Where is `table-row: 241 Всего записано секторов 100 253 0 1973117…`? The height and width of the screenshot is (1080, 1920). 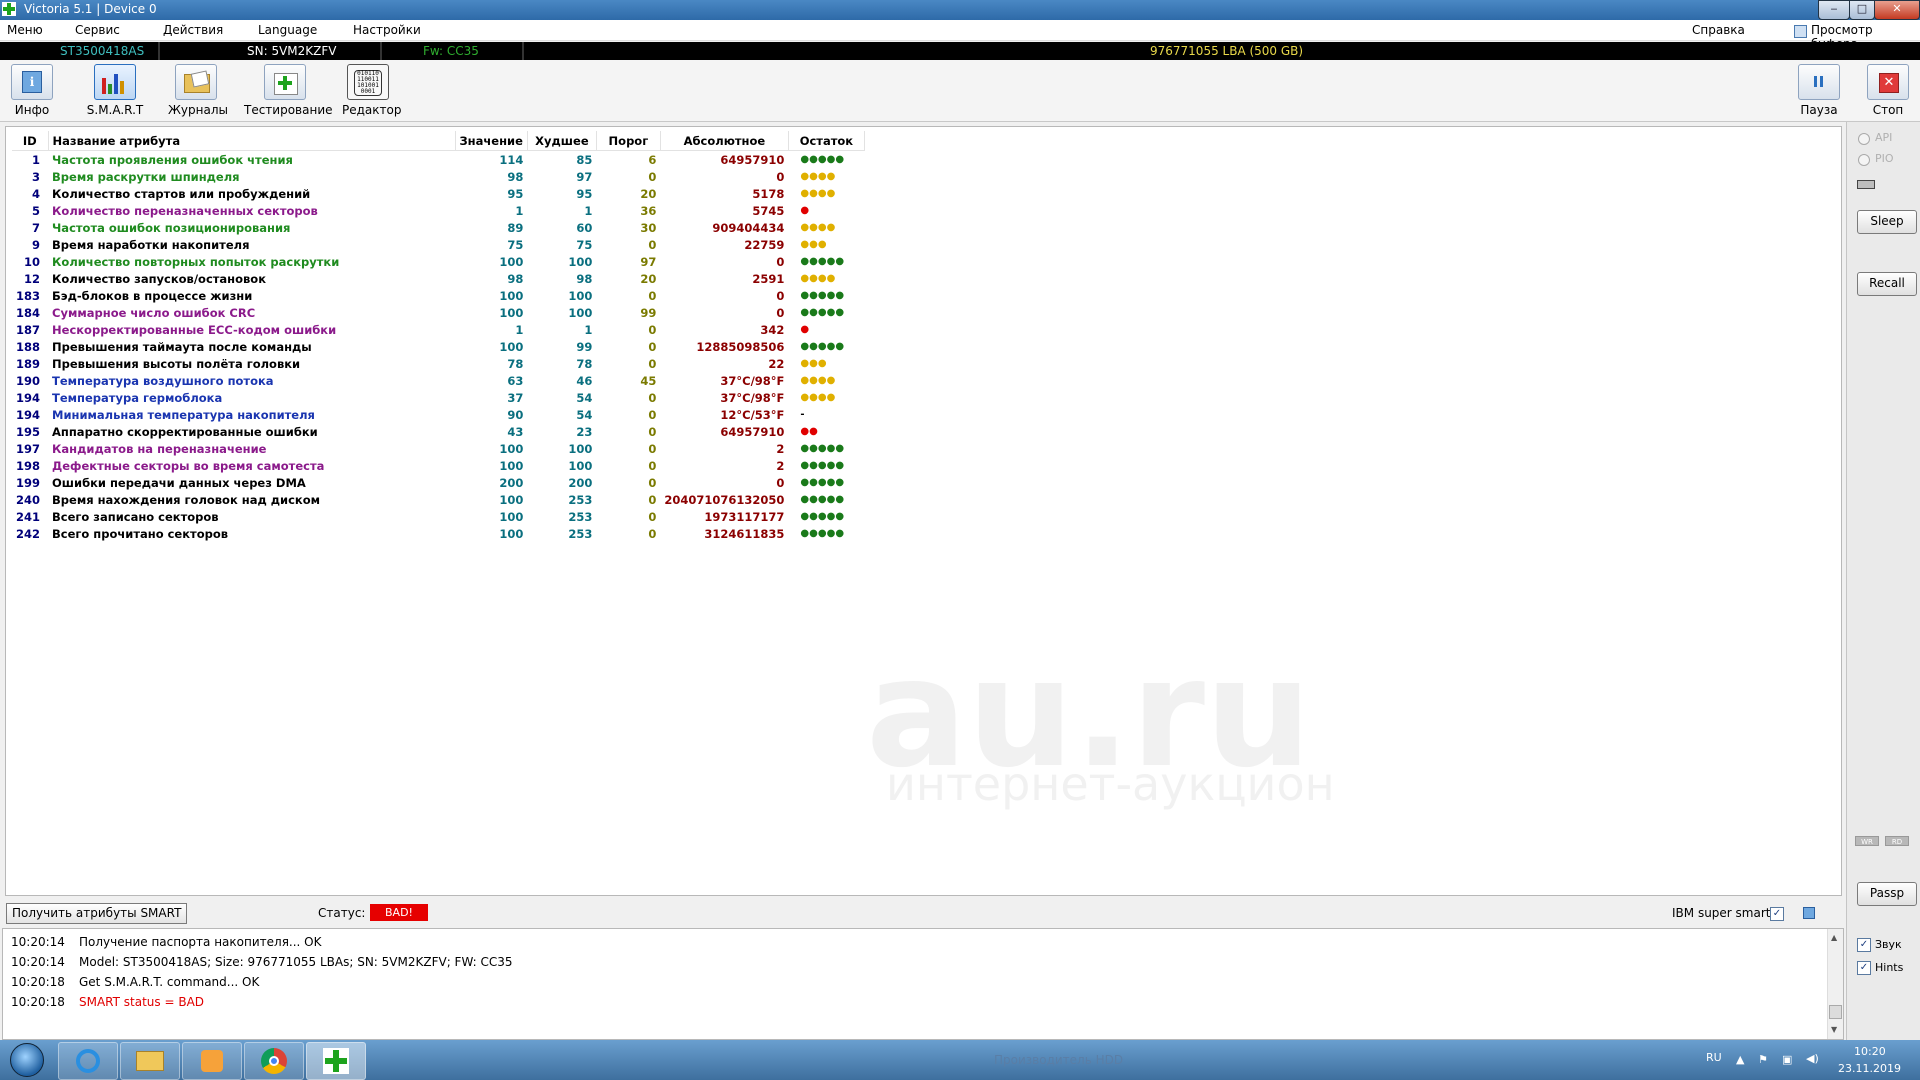 table-row: 241 Всего записано секторов 100 253 0 1973117… is located at coordinates (438, 516).